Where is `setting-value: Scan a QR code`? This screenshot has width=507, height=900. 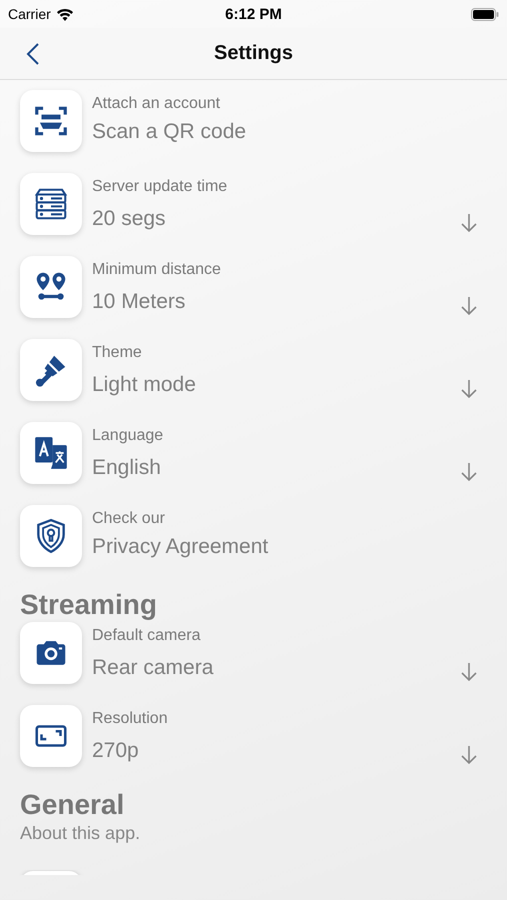 setting-value: Scan a QR code is located at coordinates (169, 132).